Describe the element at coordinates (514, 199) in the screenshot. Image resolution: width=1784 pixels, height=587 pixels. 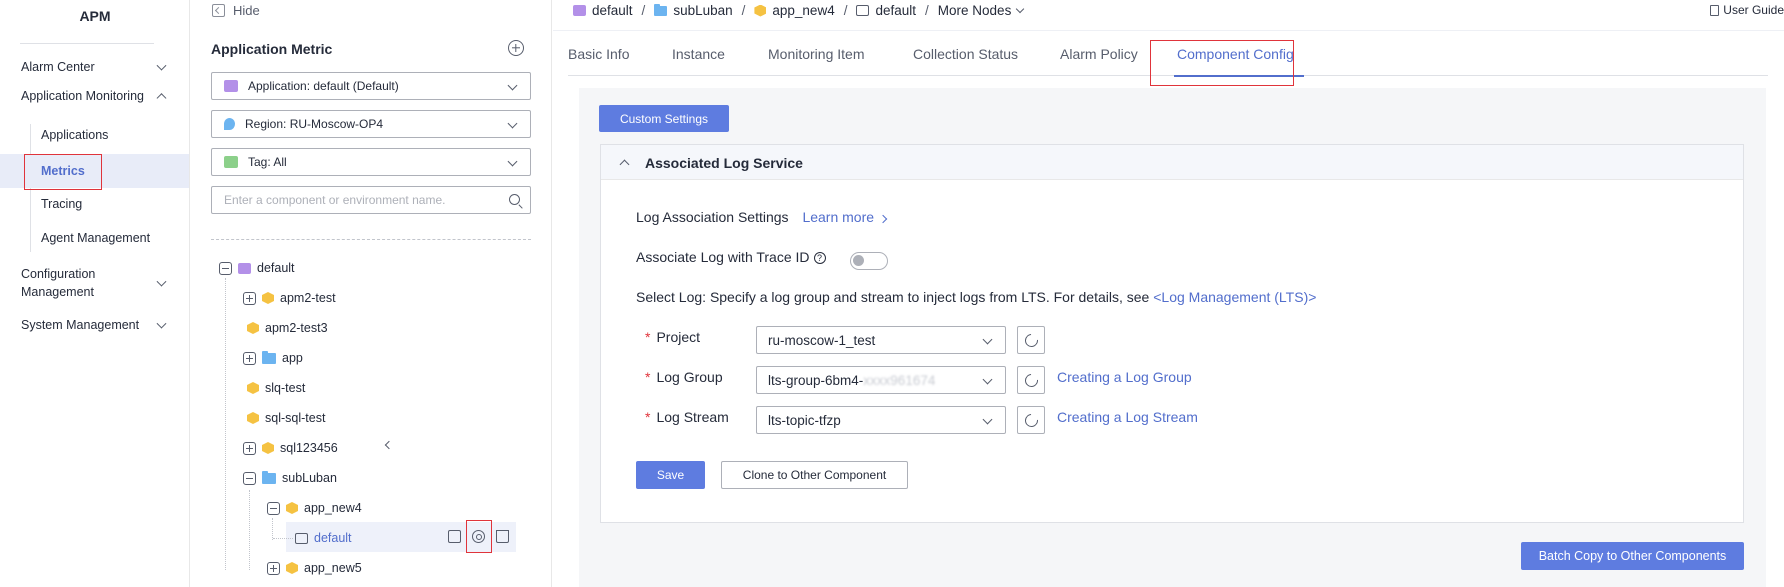
I see `search-icon` at that location.